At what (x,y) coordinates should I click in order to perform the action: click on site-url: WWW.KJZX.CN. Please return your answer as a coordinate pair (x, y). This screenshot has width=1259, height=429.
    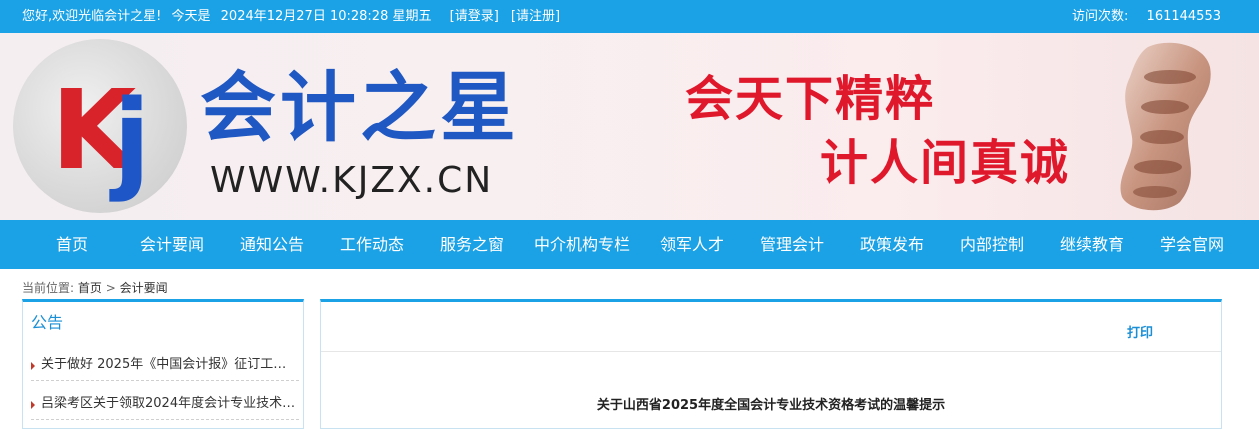
    Looking at the image, I should click on (352, 180).